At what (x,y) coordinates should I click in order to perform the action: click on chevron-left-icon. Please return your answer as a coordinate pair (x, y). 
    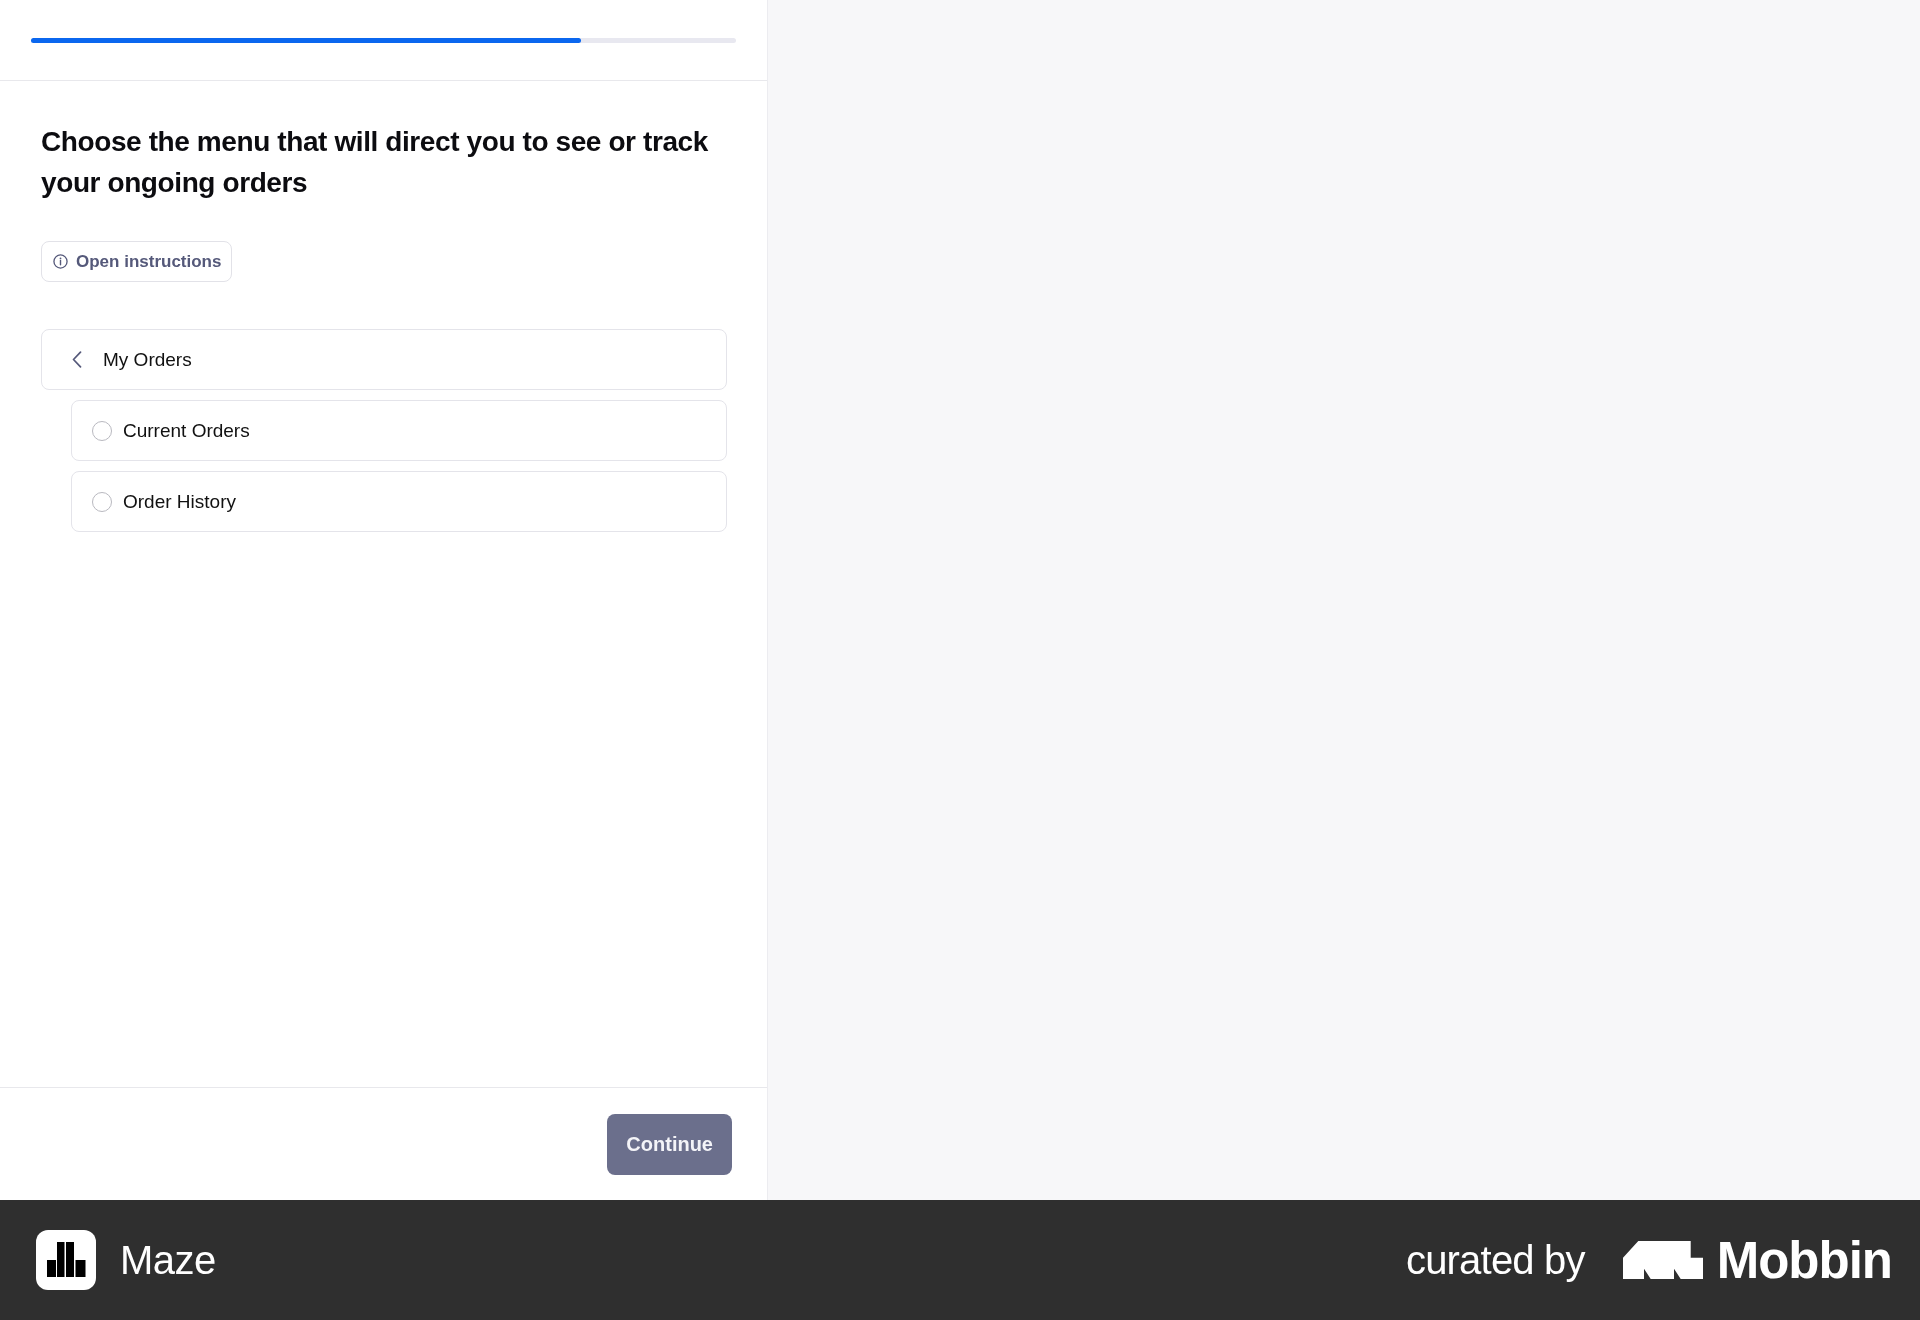
    Looking at the image, I should click on (77, 359).